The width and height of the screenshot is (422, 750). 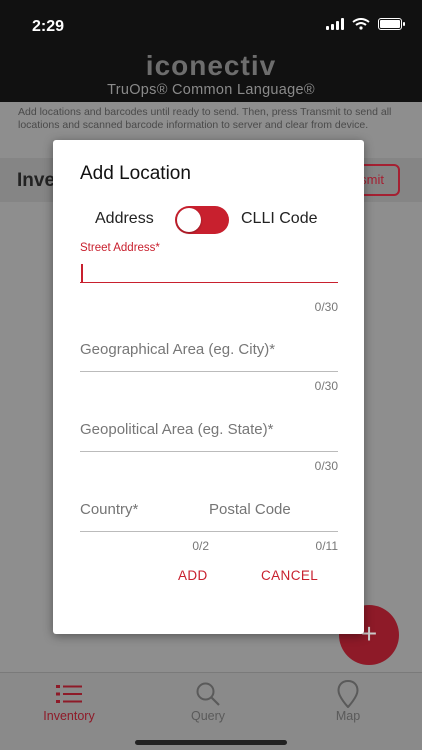 I want to click on postal-code-field, so click(x=273, y=509).